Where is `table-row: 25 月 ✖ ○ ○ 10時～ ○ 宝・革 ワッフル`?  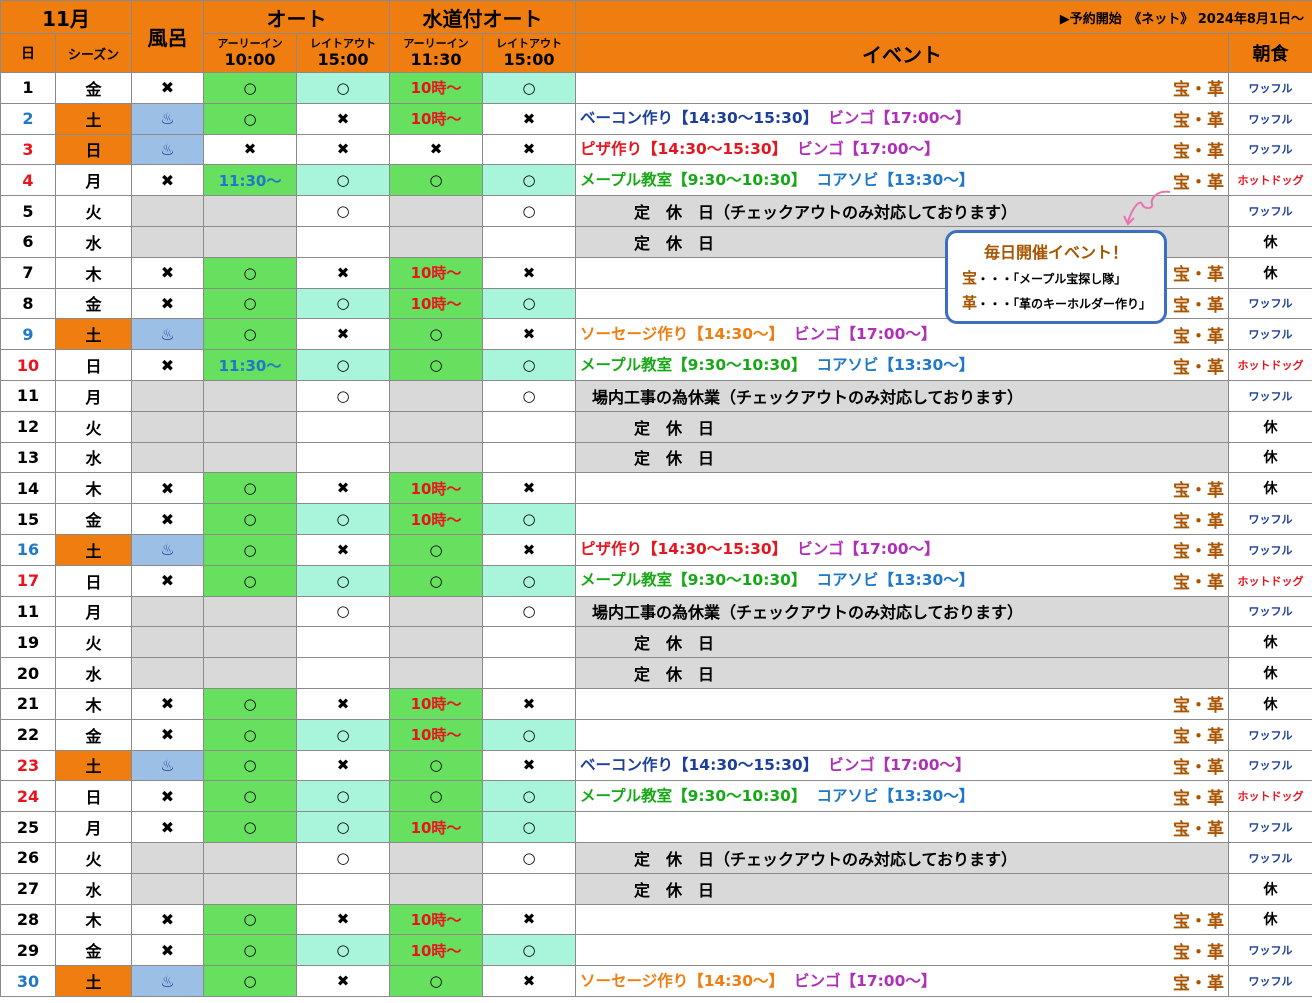 table-row: 25 月 ✖ ○ ○ 10時～ ○ 宝・革 ワッフル is located at coordinates (656, 827).